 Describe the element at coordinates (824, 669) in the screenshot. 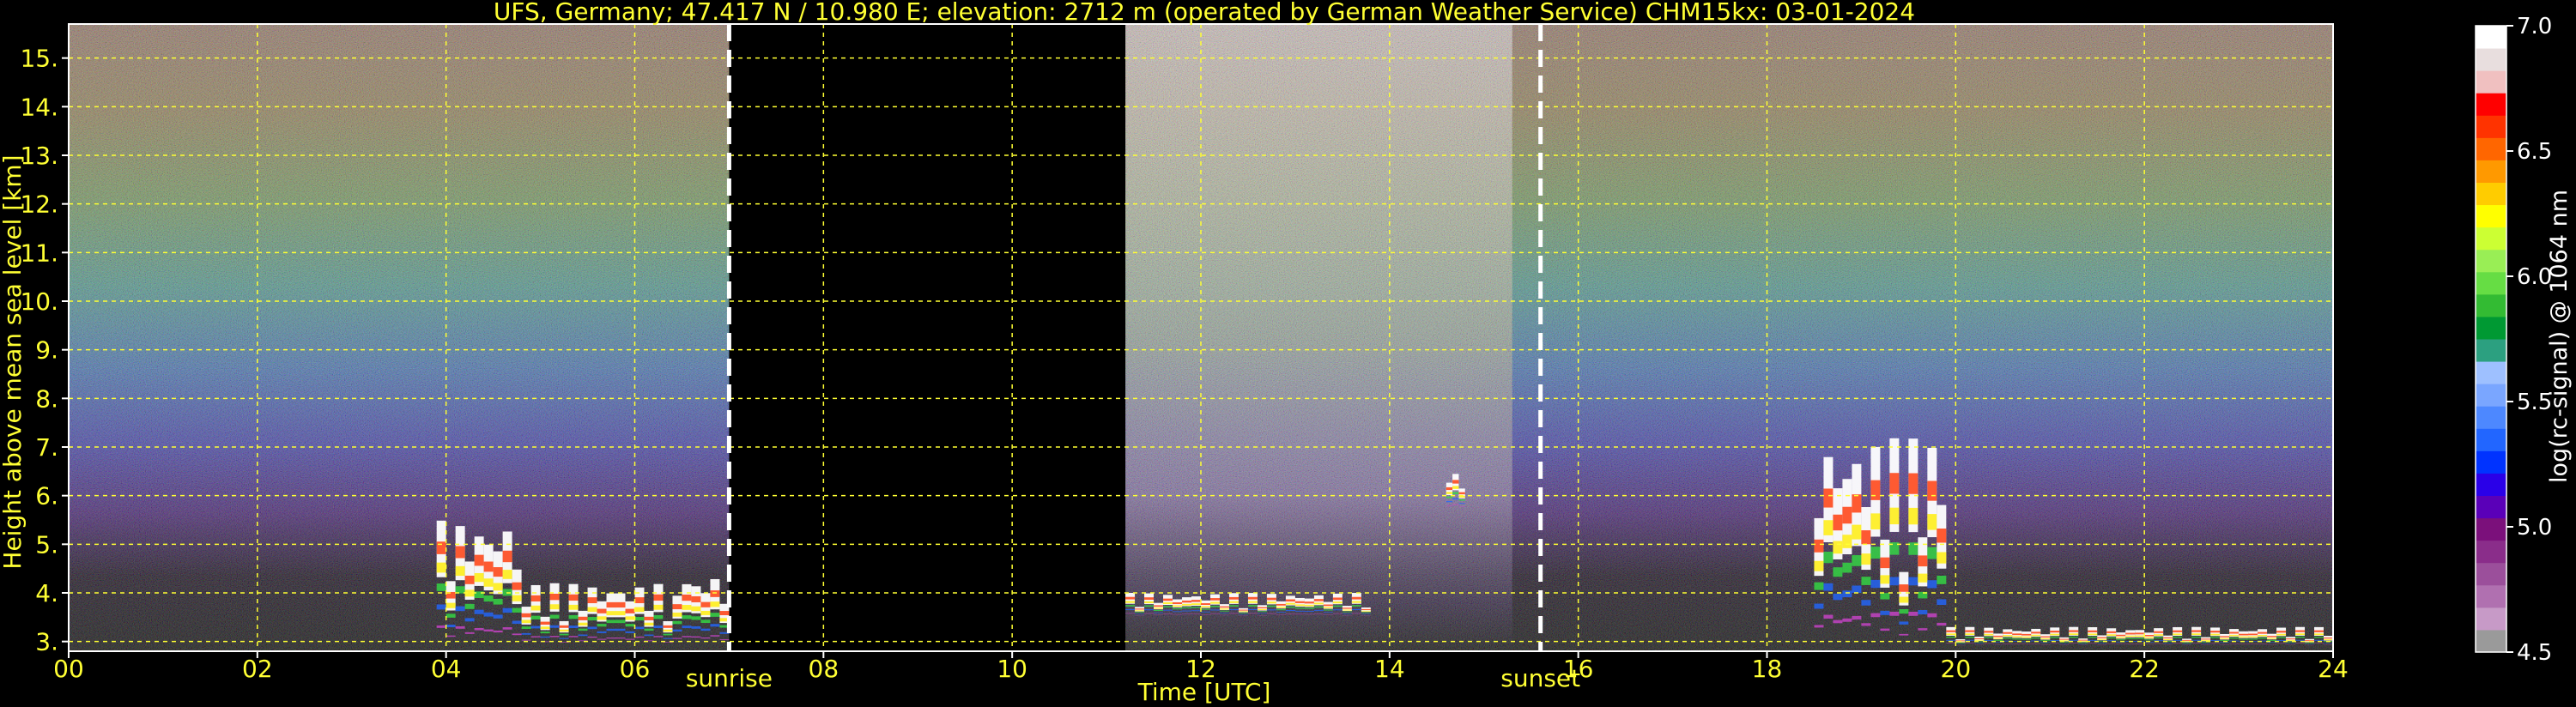

I see `x-tick-label: 08` at that location.